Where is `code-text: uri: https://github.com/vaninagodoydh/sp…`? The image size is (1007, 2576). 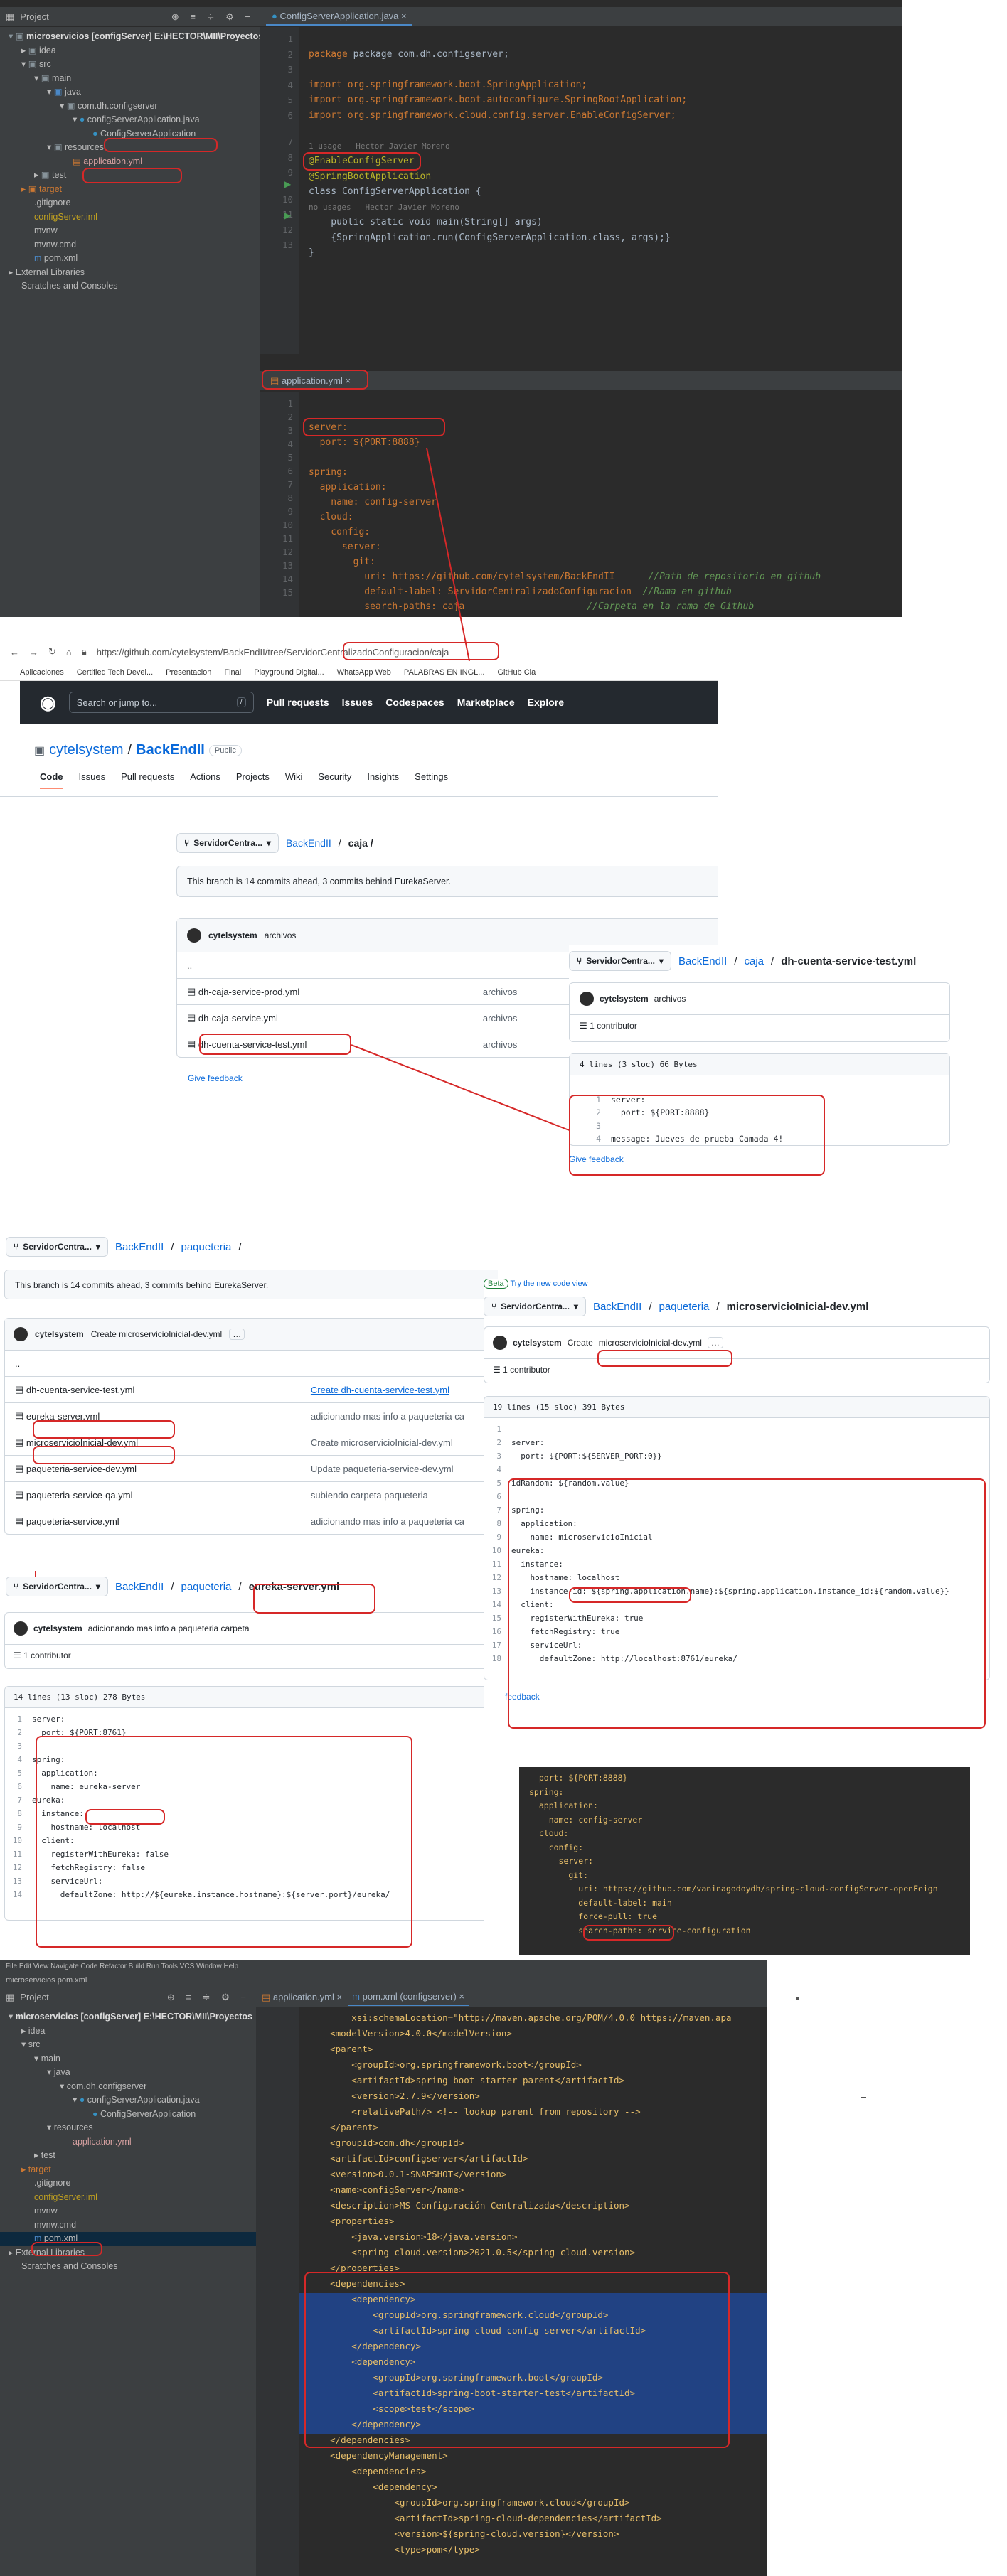 code-text: uri: https://github.com/vaninagodoydh/sp… is located at coordinates (733, 1889).